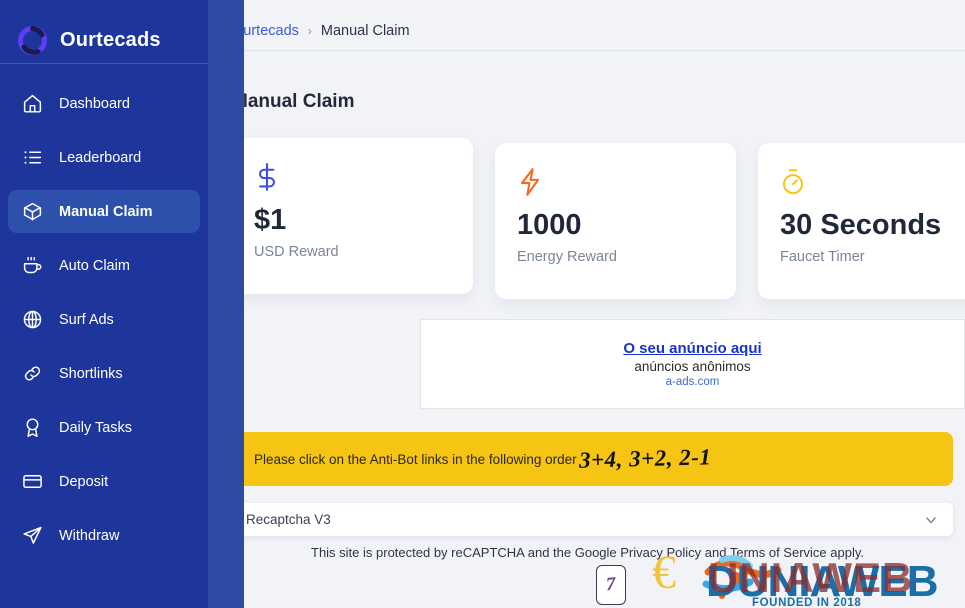 Image resolution: width=965 pixels, height=608 pixels. I want to click on cube-icon, so click(32, 212).